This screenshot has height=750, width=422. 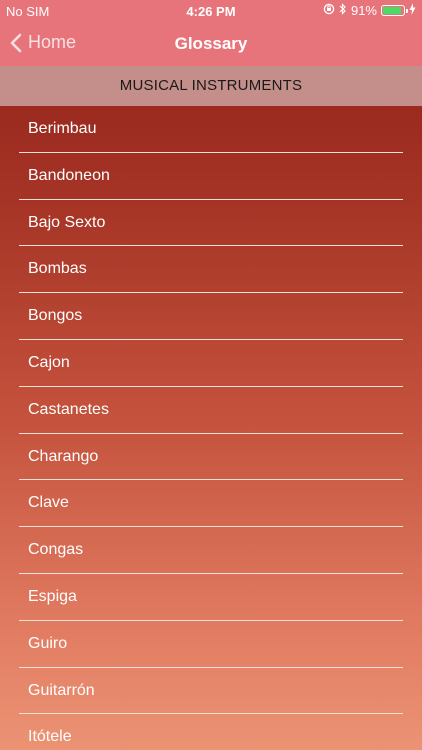 What do you see at coordinates (211, 316) in the screenshot?
I see `list-item: Bongos` at bounding box center [211, 316].